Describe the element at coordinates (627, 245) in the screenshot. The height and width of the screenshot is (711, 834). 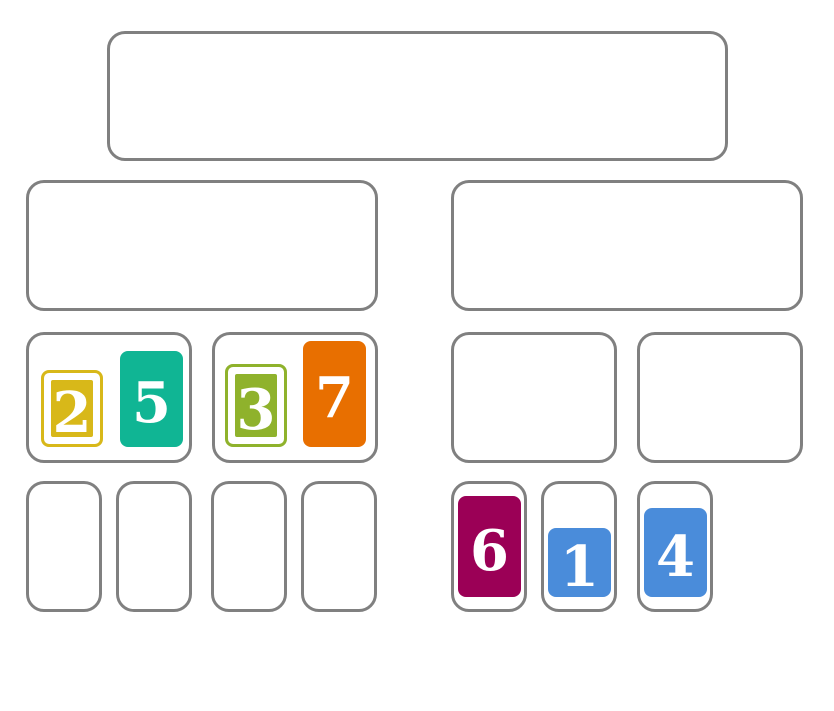
I see `slot-level1-right` at that location.